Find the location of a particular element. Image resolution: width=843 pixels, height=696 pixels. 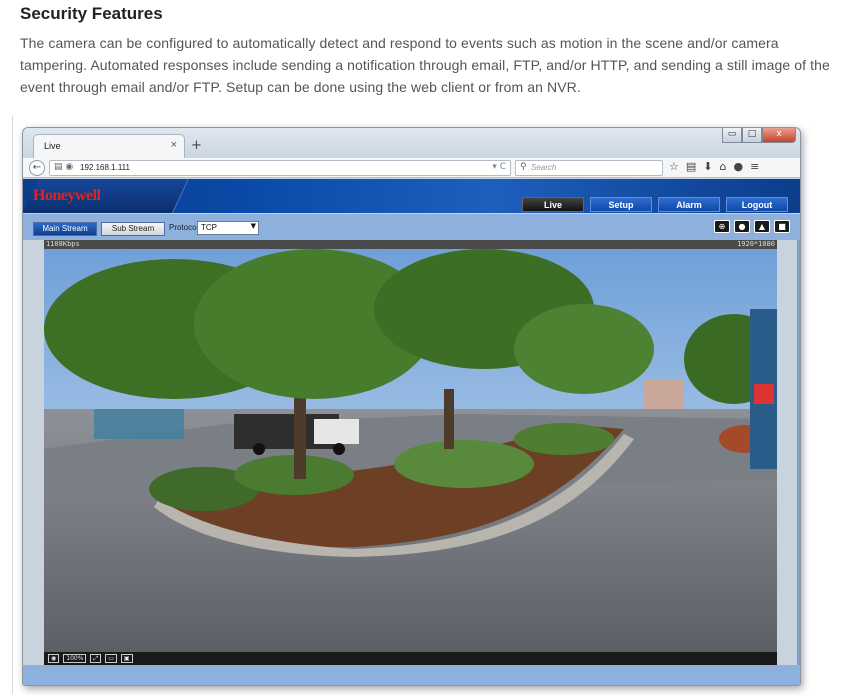

protocol-value: TCP is located at coordinates (209, 227).